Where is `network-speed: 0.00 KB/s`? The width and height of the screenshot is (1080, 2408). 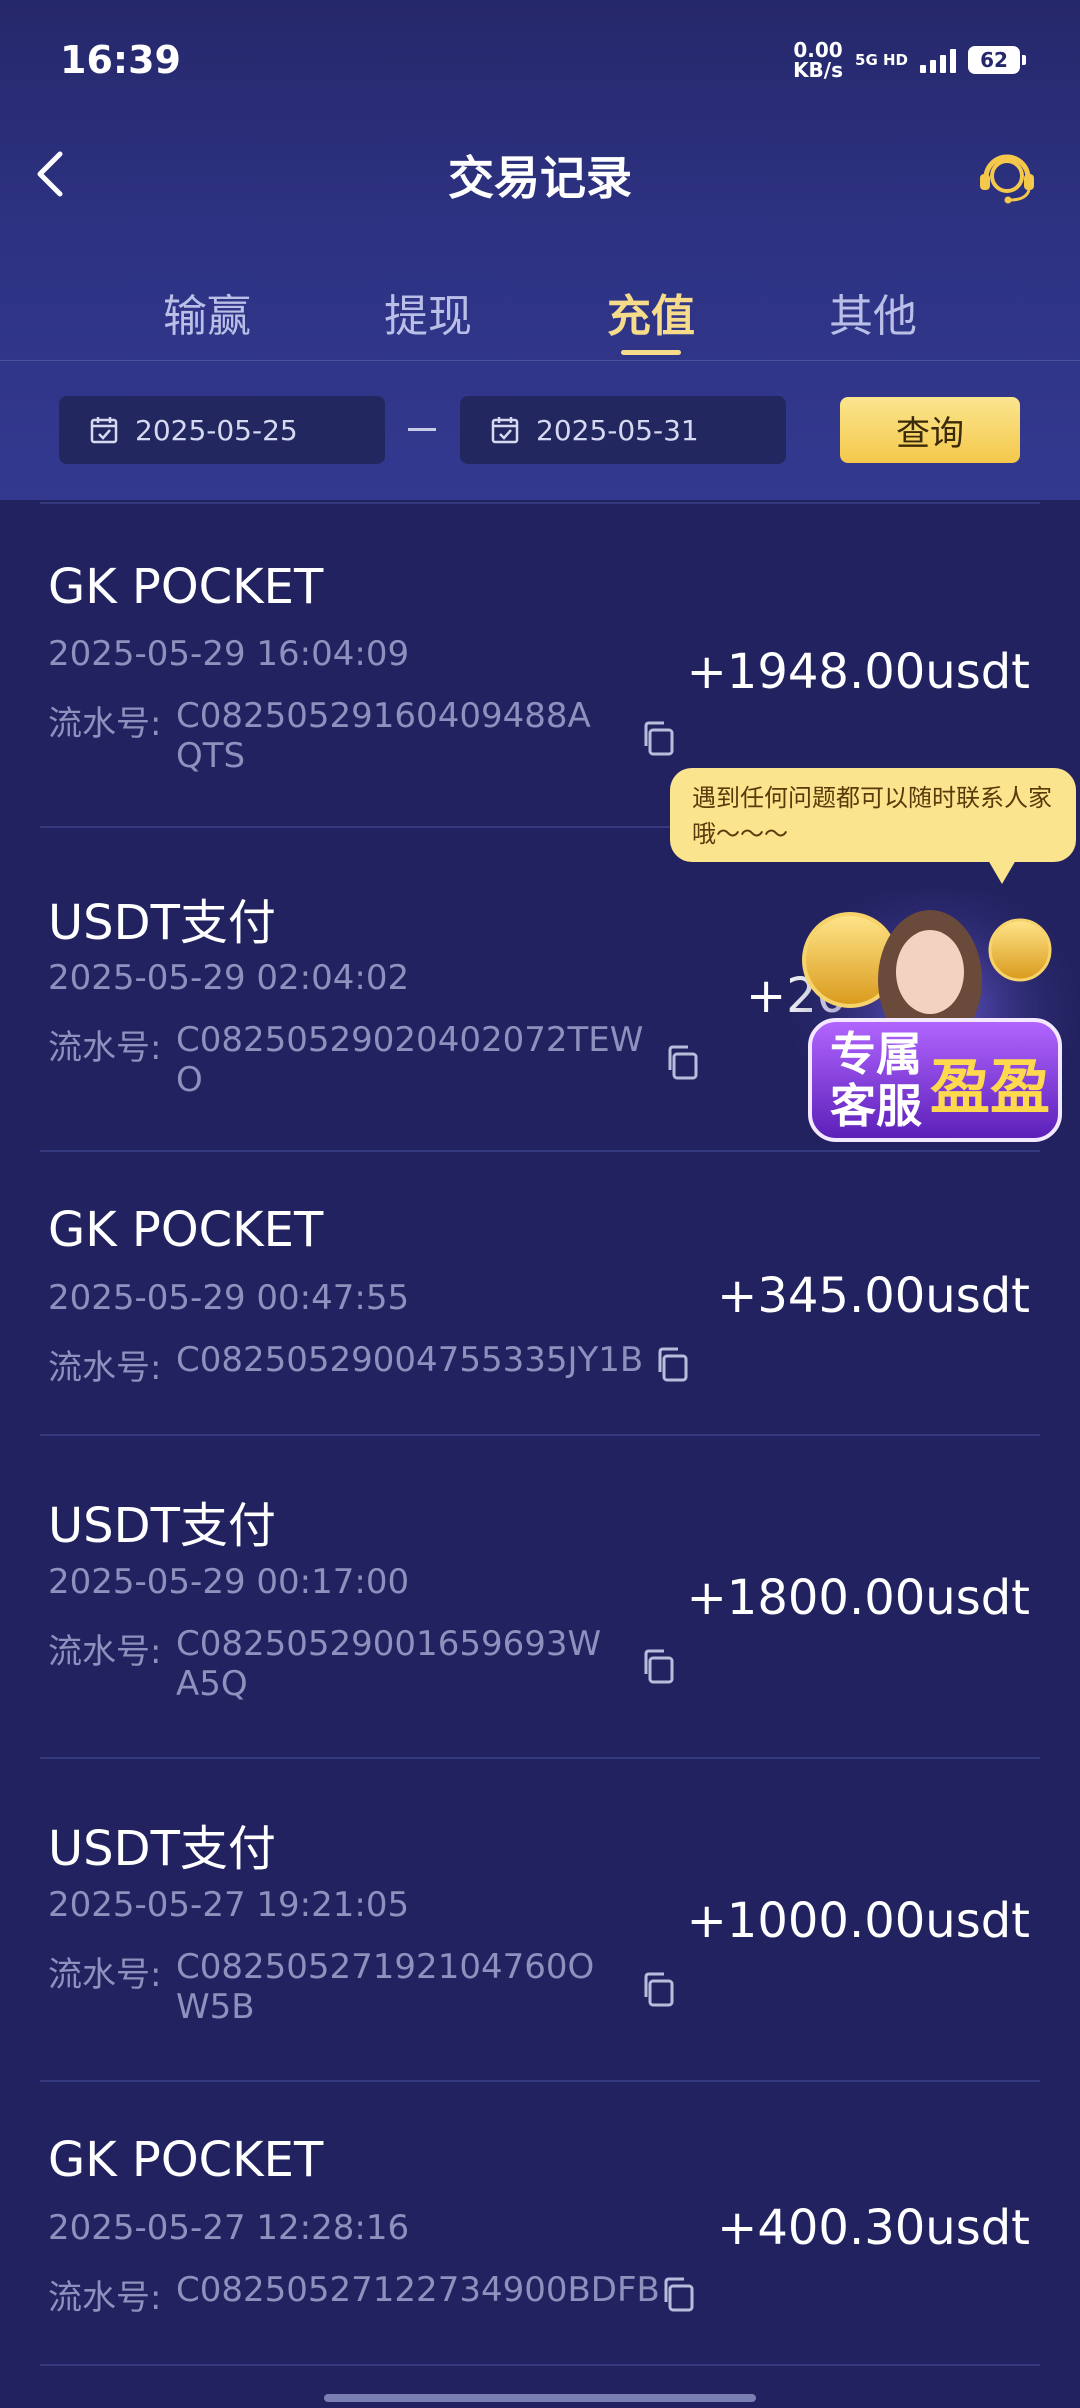
network-speed: 0.00 KB/s is located at coordinates (818, 60).